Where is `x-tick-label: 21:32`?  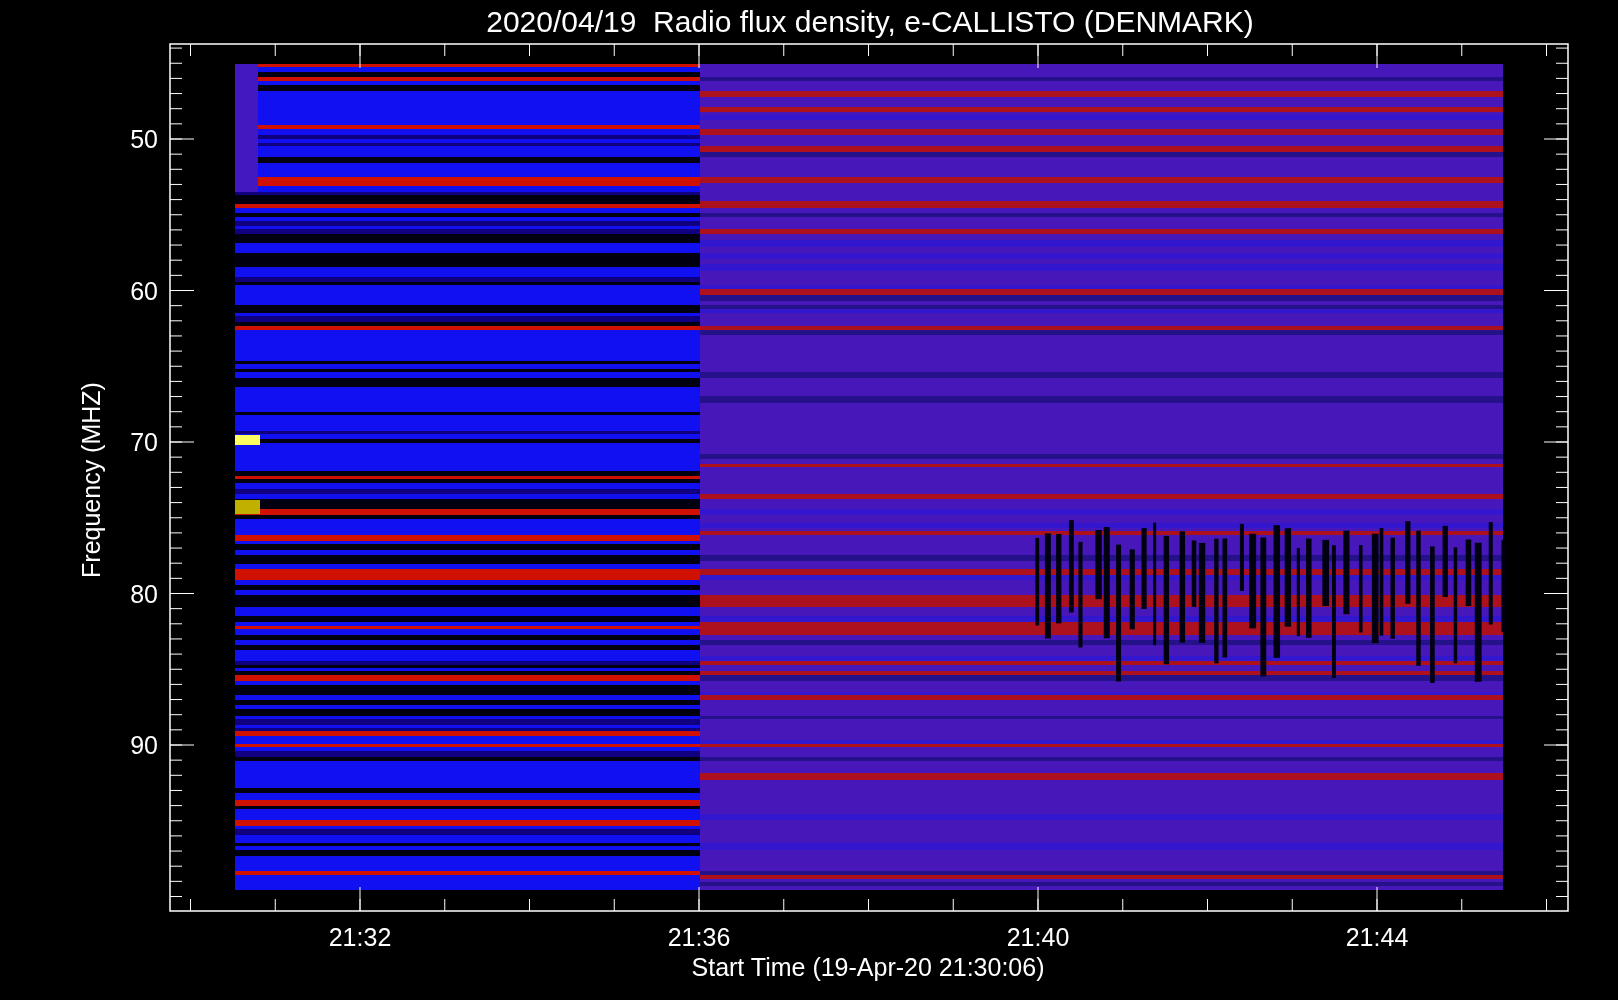 x-tick-label: 21:32 is located at coordinates (360, 937).